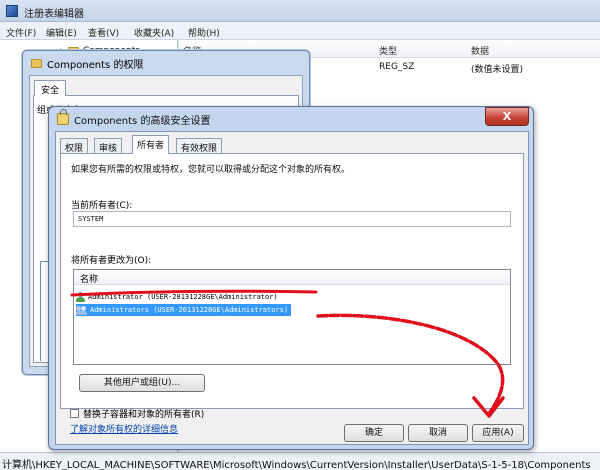 This screenshot has width=600, height=470. Describe the element at coordinates (497, 70) in the screenshot. I see `value-data: (数值未设置)` at that location.